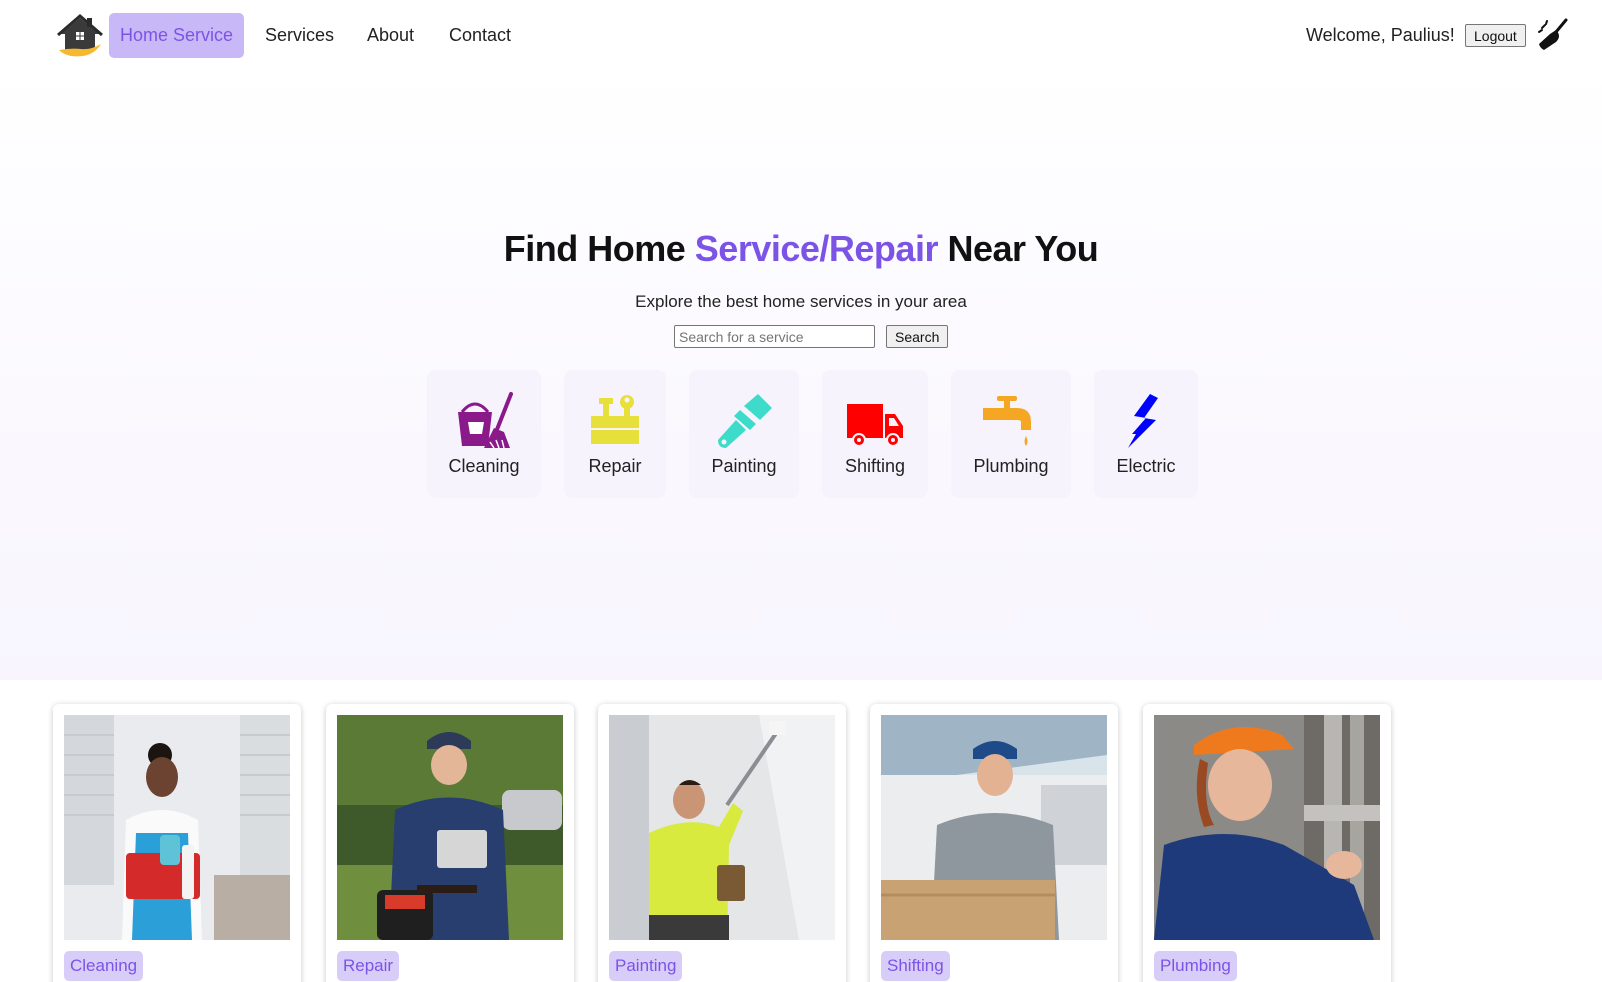  I want to click on repair-worker-photo, so click(450, 827).